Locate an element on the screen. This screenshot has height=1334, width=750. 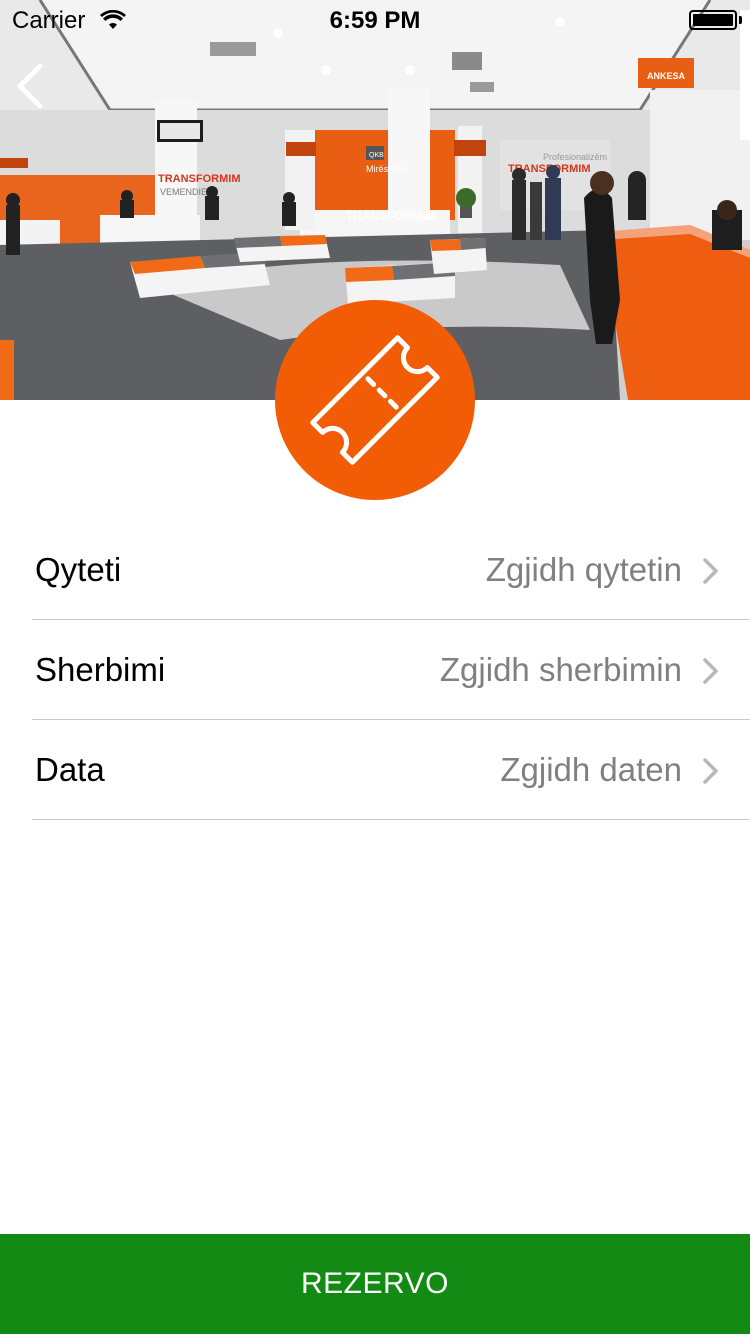
service-value: Zgjidh sherbimin is located at coordinates (560, 669).